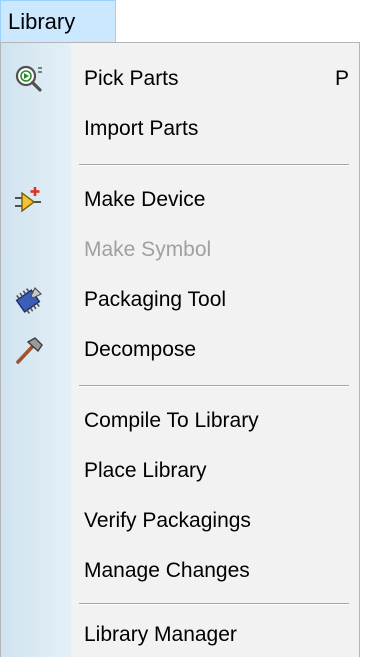 The height and width of the screenshot is (657, 369). I want to click on menubar-library: Library, so click(58, 21).